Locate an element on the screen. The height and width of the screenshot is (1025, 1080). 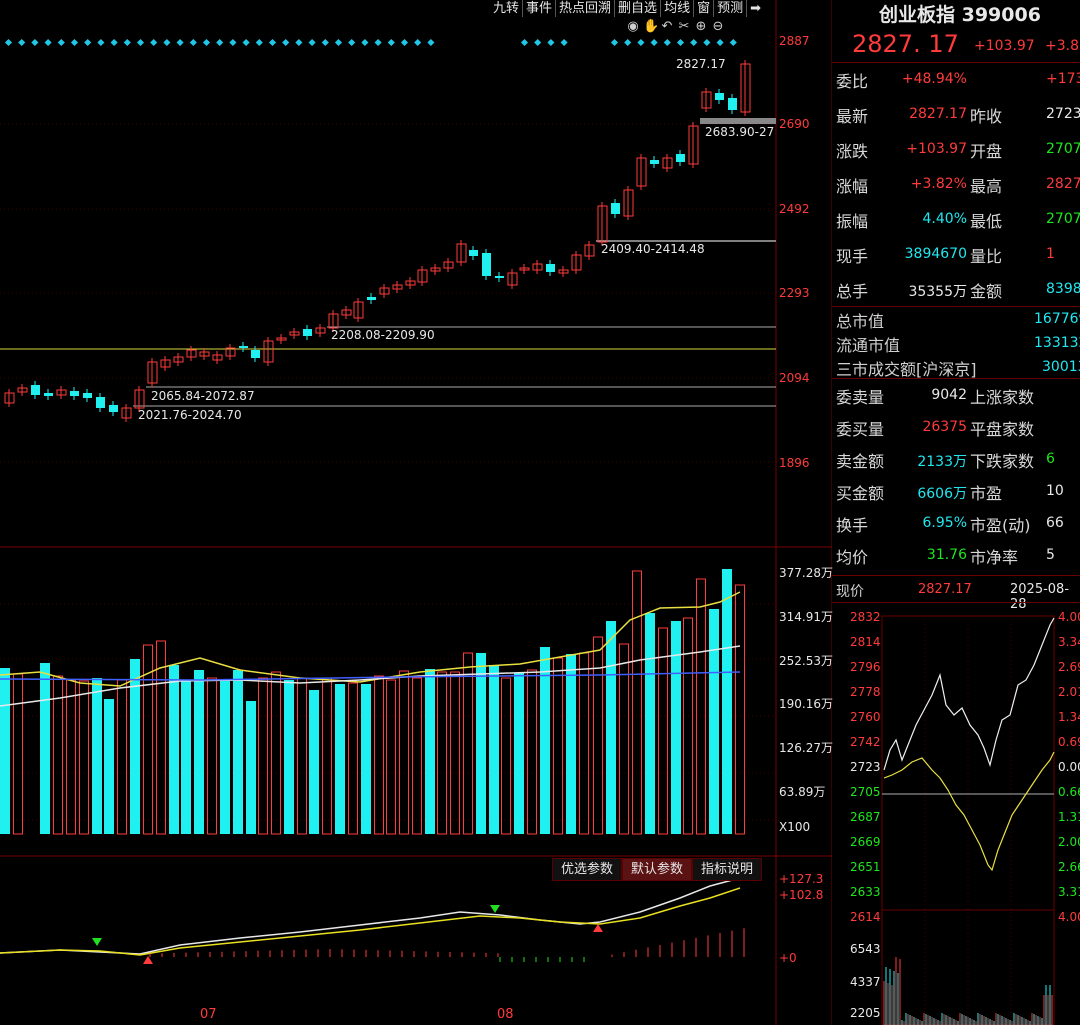
stat-label: 金额 is located at coordinates (986, 291).